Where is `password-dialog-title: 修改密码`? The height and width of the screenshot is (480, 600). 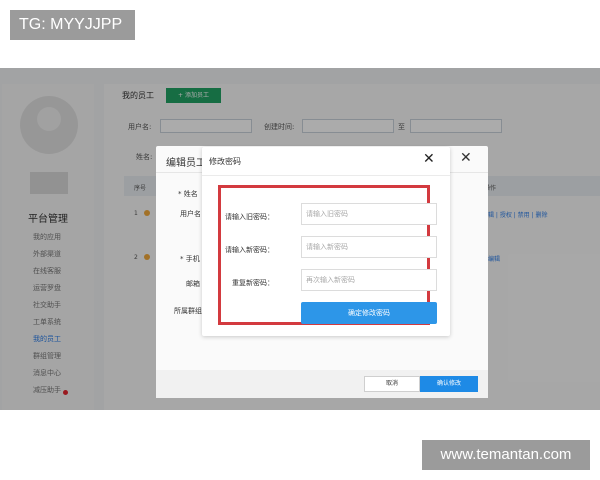 password-dialog-title: 修改密码 is located at coordinates (225, 161).